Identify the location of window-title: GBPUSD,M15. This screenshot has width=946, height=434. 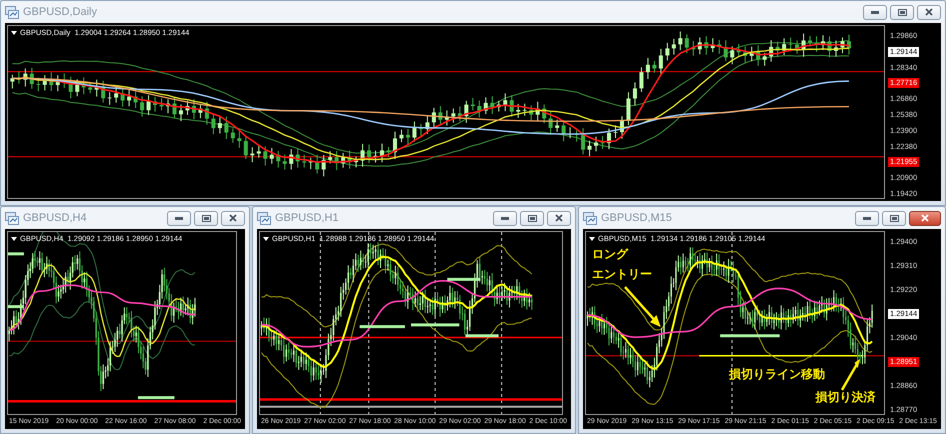
(636, 218).